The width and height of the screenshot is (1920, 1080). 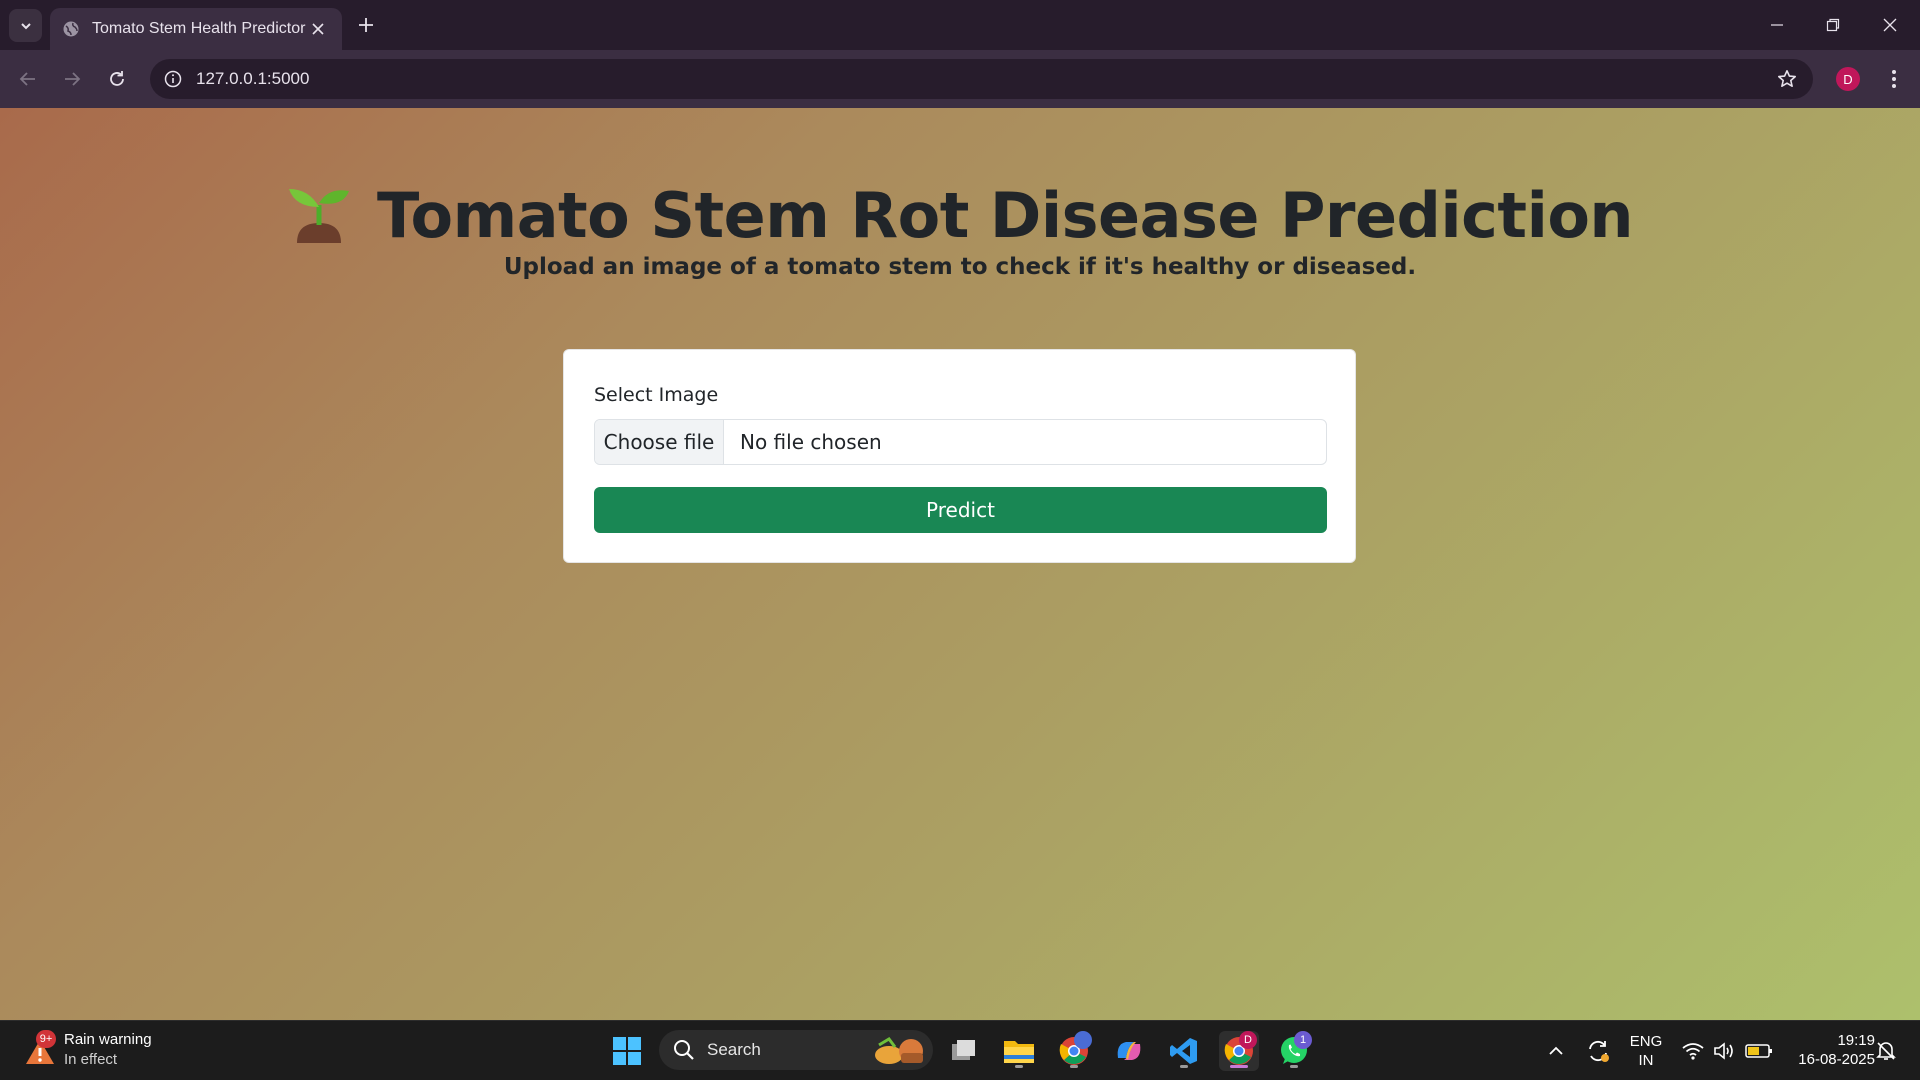 I want to click on restore-icon, so click(x=1833, y=25).